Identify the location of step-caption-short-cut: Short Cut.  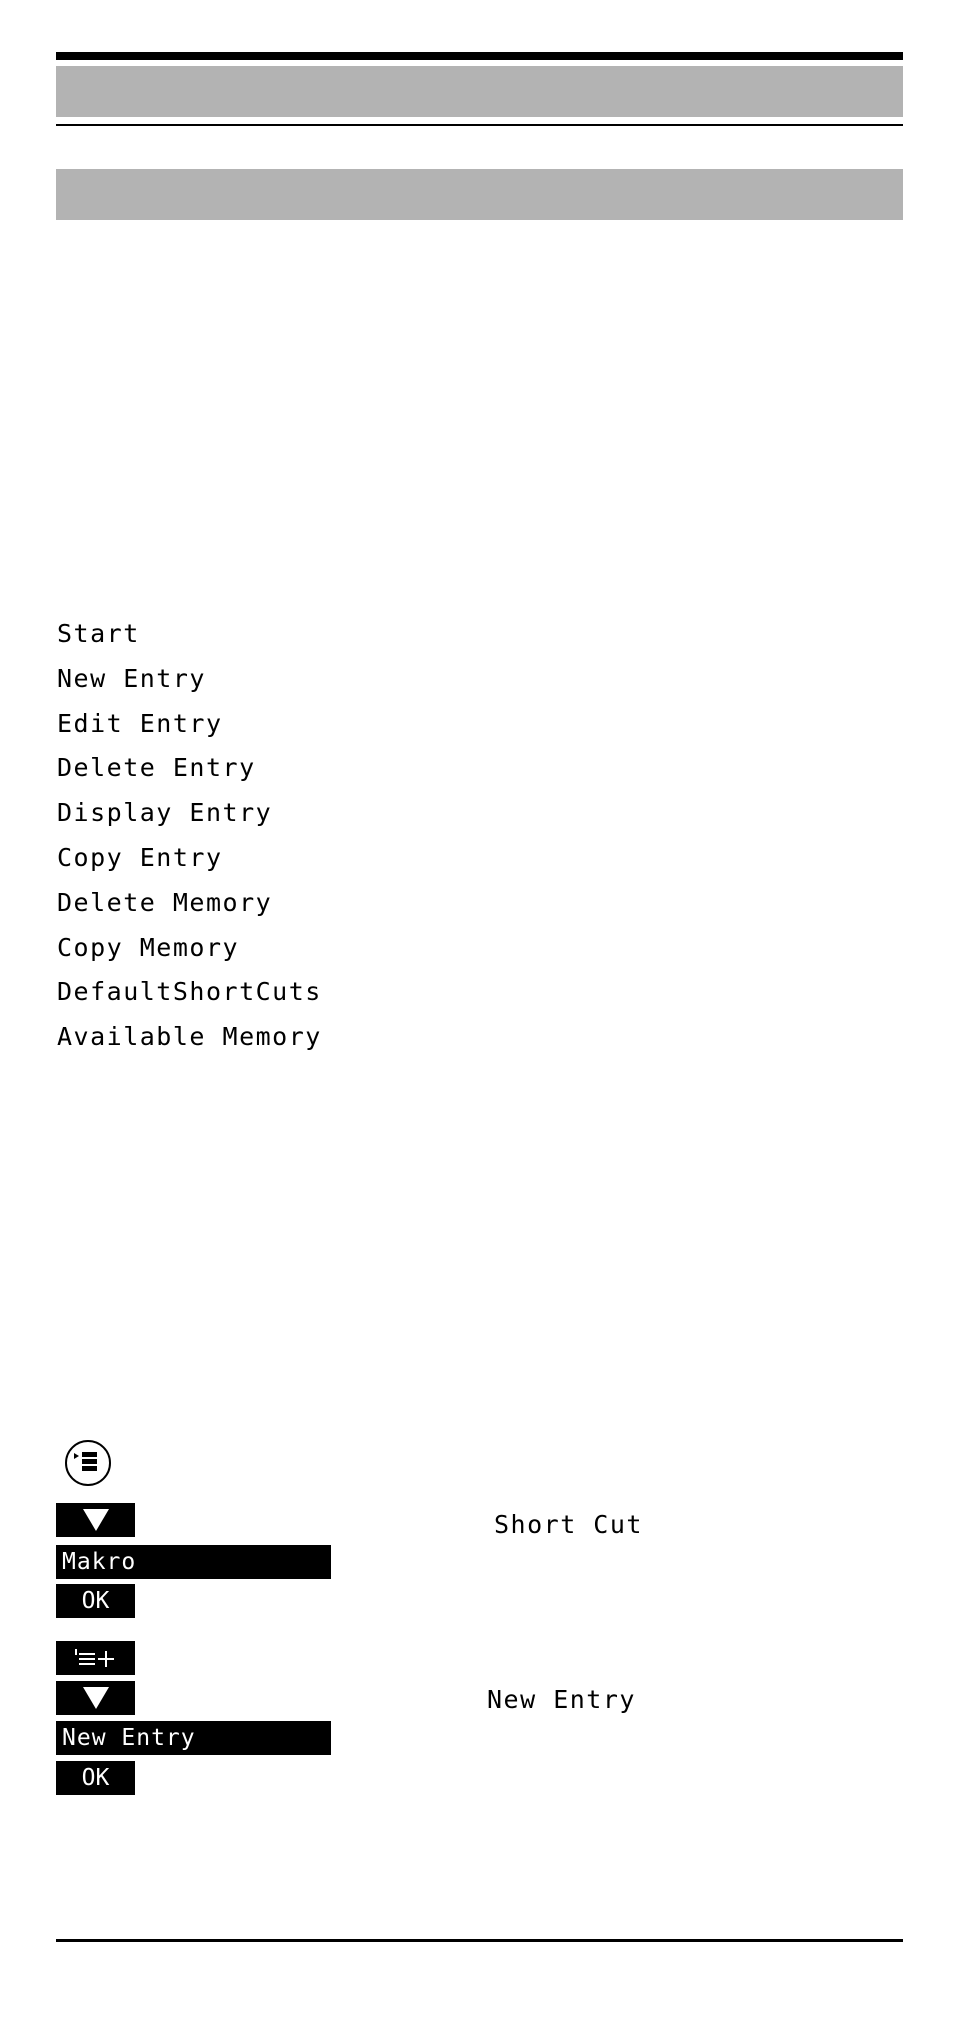
(568, 1524).